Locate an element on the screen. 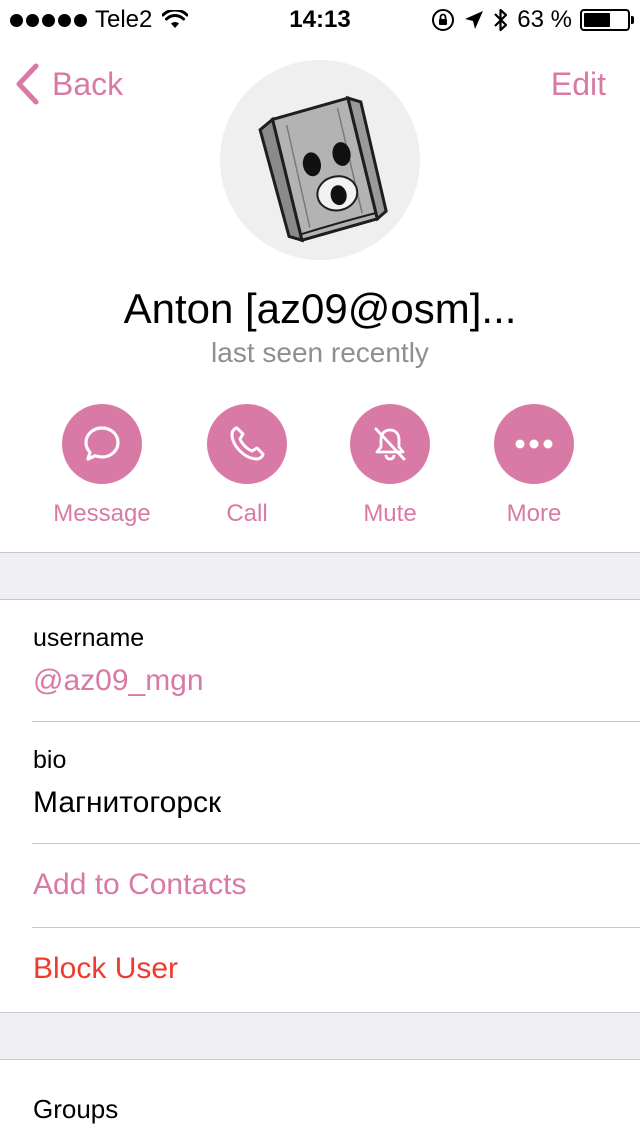 The height and width of the screenshot is (1136, 640). status-right: 63 % is located at coordinates (532, 20).